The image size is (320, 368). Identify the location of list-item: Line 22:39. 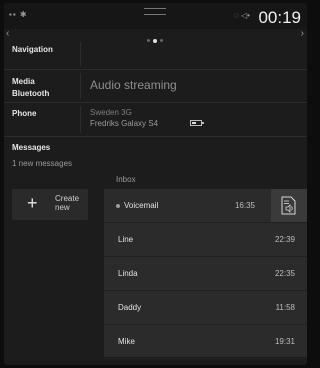
(205, 240).